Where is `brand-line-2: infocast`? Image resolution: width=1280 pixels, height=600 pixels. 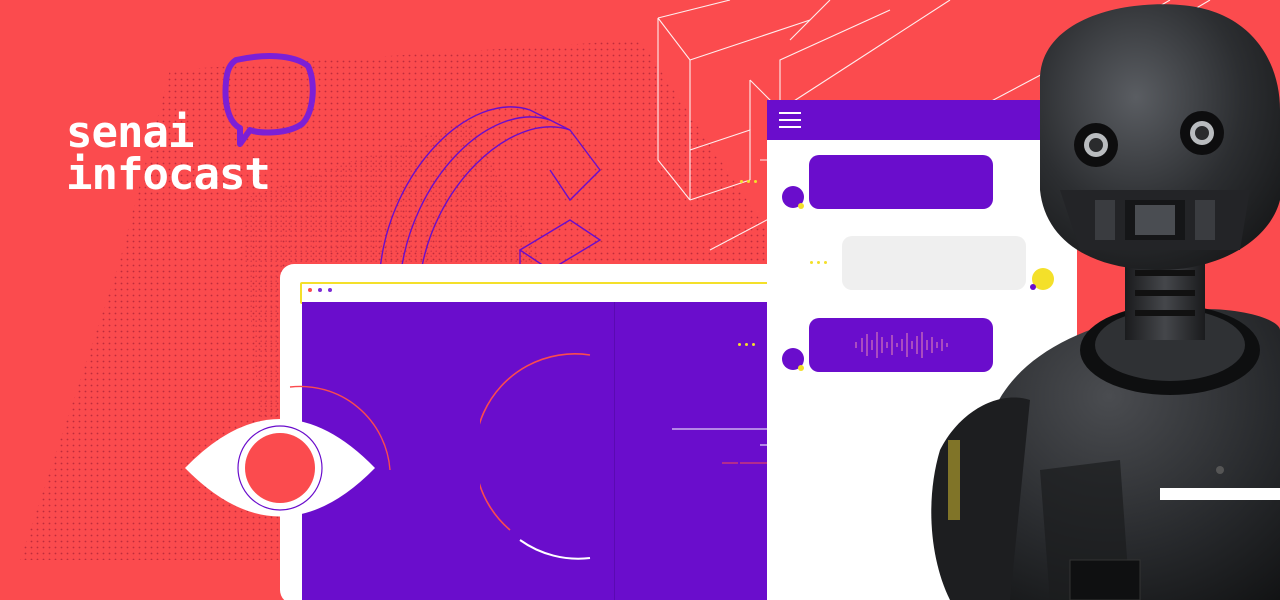 brand-line-2: infocast is located at coordinates (168, 174).